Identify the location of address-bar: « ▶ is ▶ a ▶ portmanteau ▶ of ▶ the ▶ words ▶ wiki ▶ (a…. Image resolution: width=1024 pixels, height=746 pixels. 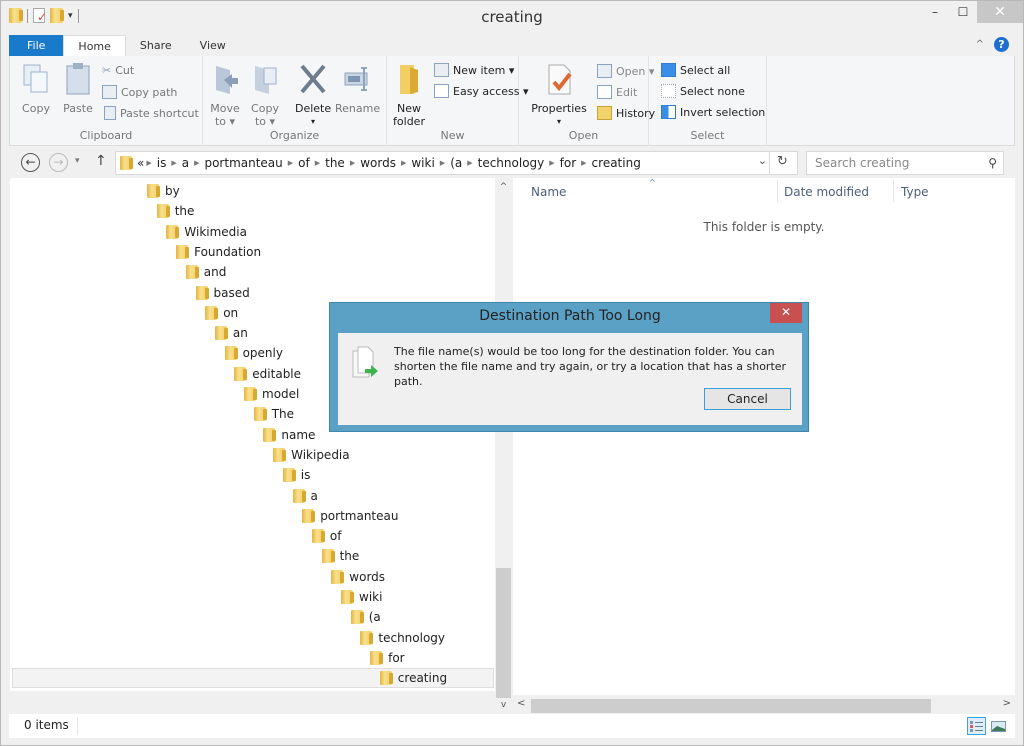
(456, 163).